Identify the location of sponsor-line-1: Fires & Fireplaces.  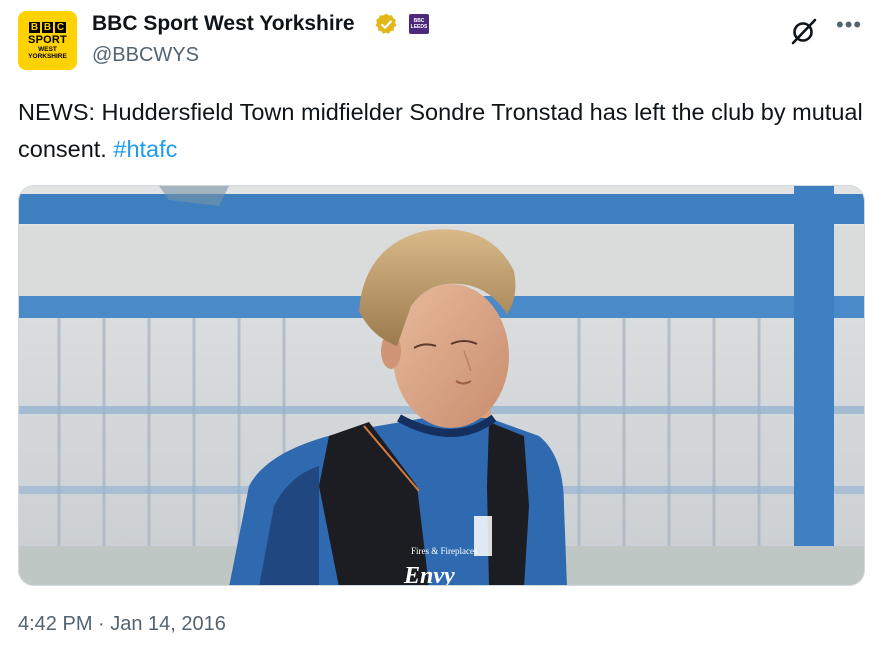
(444, 551).